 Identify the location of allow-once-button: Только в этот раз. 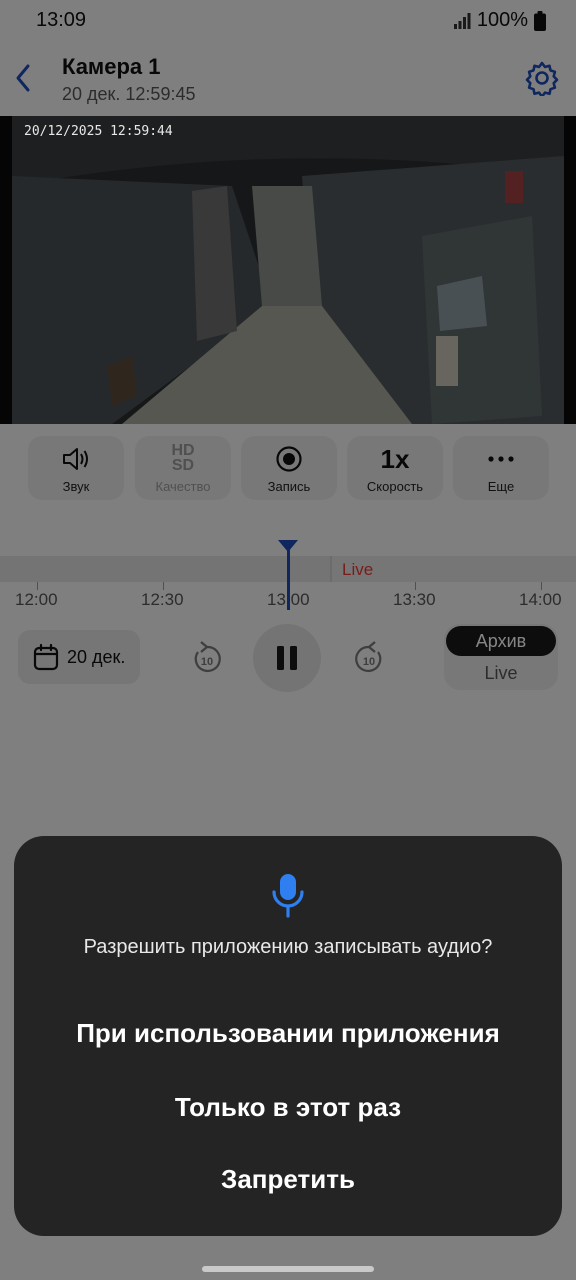
(288, 1107).